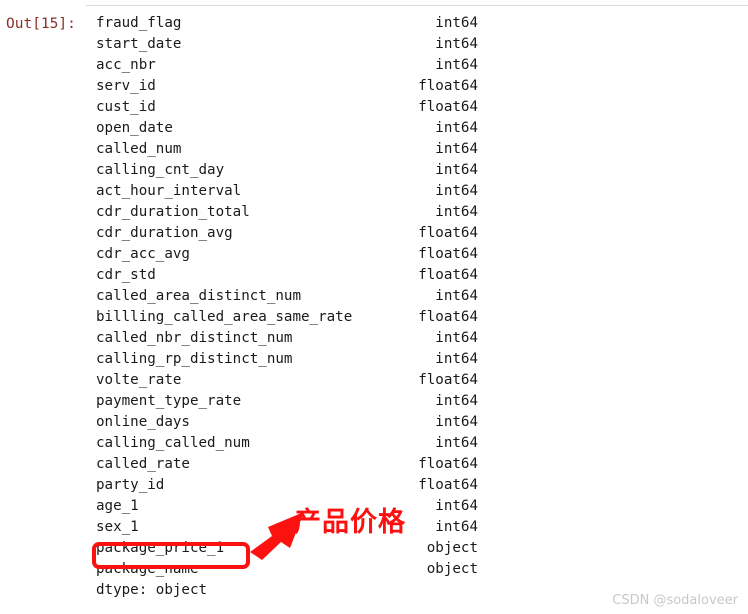 The image size is (748, 614). What do you see at coordinates (147, 569) in the screenshot?
I see `dtype-row-name: package_name` at bounding box center [147, 569].